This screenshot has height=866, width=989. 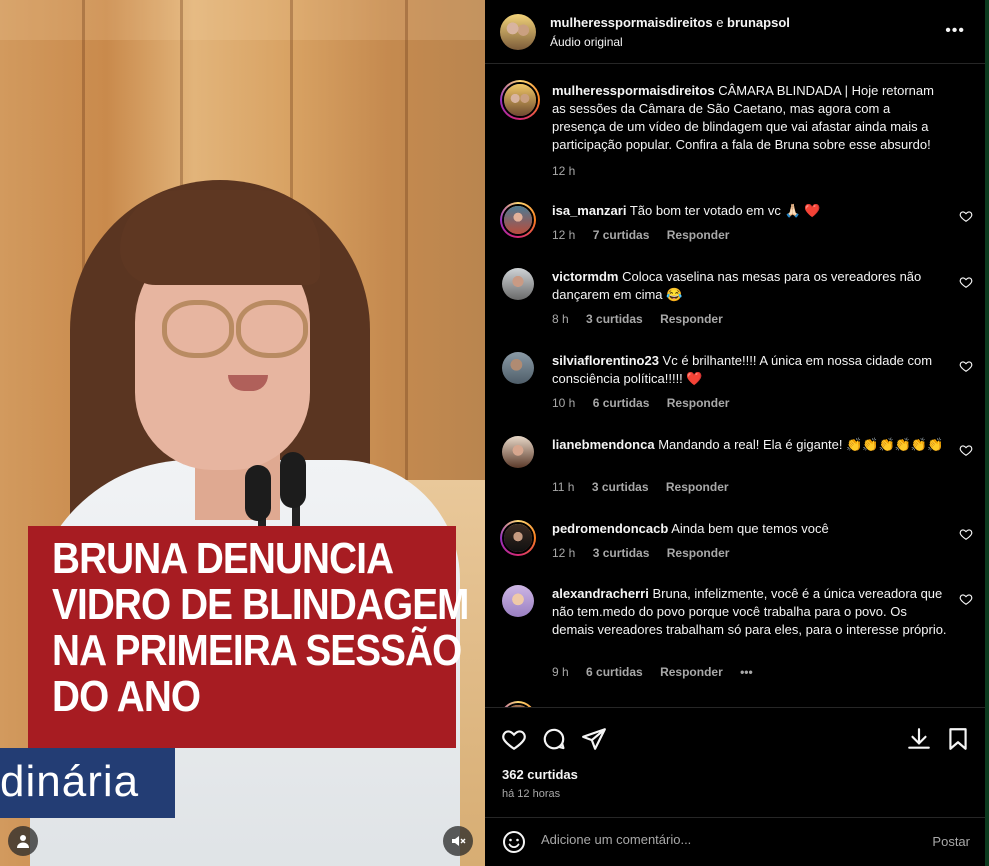 What do you see at coordinates (518, 32) in the screenshot?
I see `collab-avatar` at bounding box center [518, 32].